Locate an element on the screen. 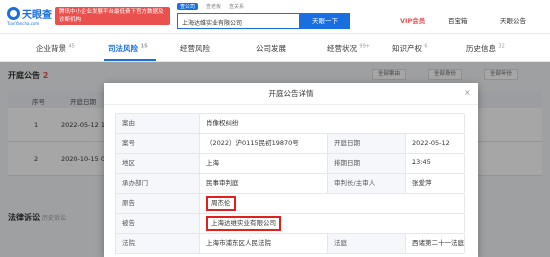 The image size is (550, 257). detail-label: 开庭日期 is located at coordinates (367, 143).